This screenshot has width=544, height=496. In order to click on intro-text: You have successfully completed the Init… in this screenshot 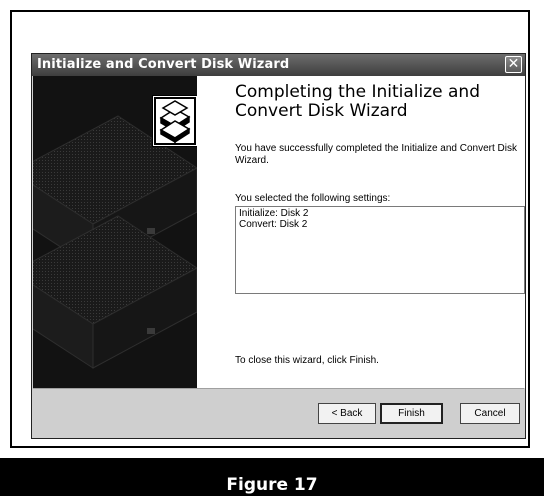, I will do `click(376, 154)`.